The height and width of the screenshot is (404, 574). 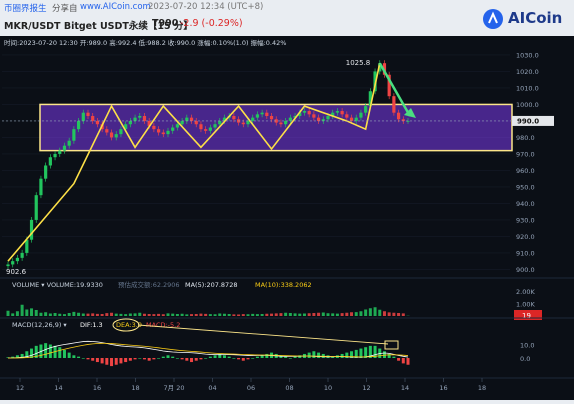 I want to click on price-tick-label: 980.0, so click(x=525, y=138).